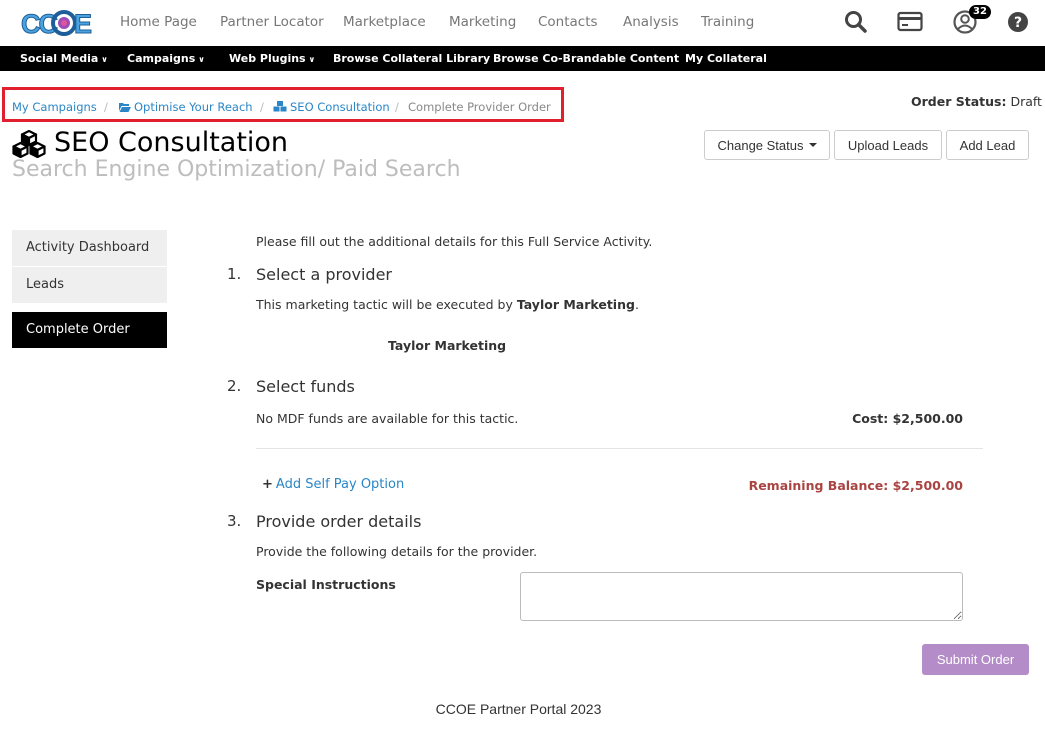 The height and width of the screenshot is (731, 1045). I want to click on subnav-web-plugins: Web Plugins ∨, so click(272, 58).